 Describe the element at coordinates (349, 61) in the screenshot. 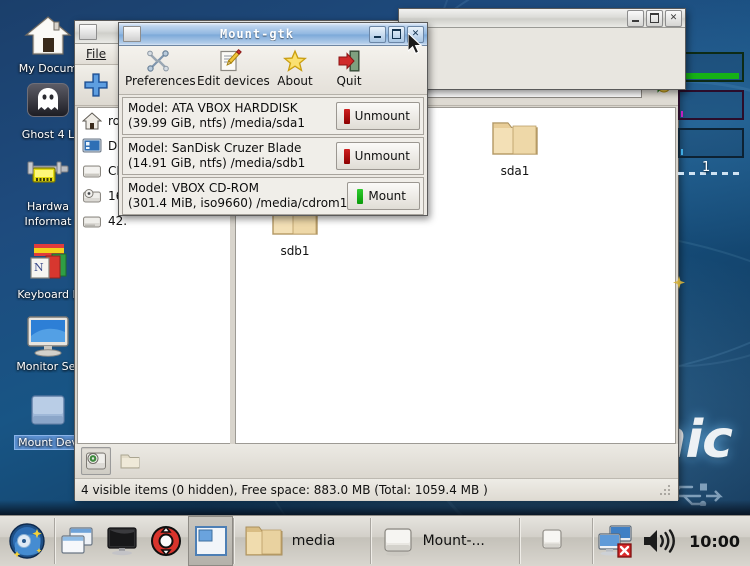

I see `exit-door-icon` at that location.